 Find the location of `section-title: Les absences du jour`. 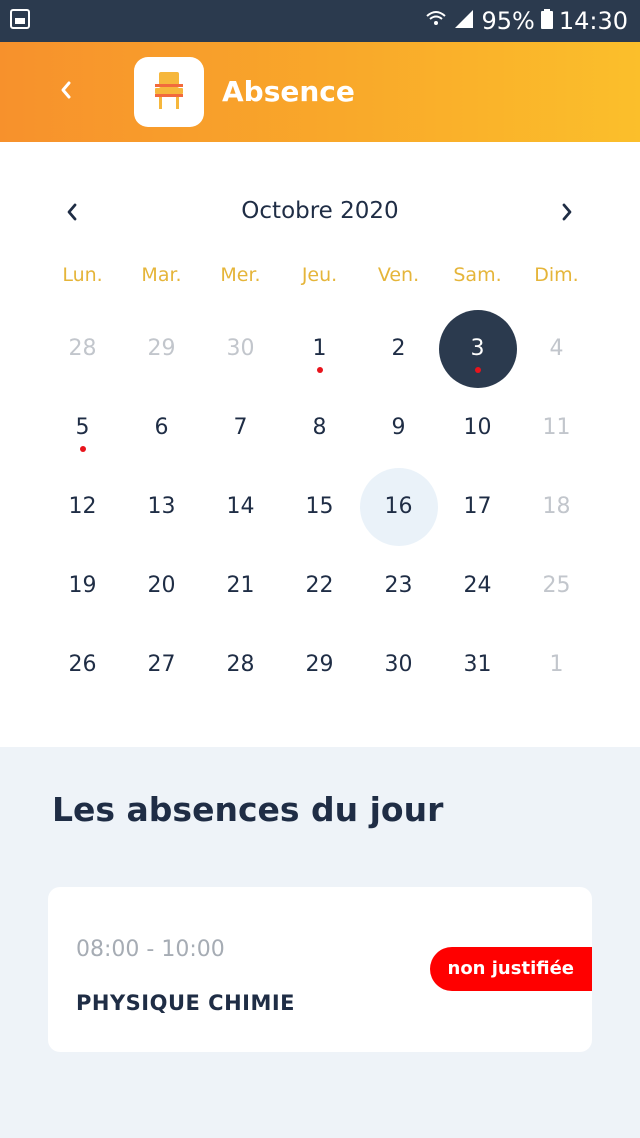

section-title: Les absences du jour is located at coordinates (248, 809).